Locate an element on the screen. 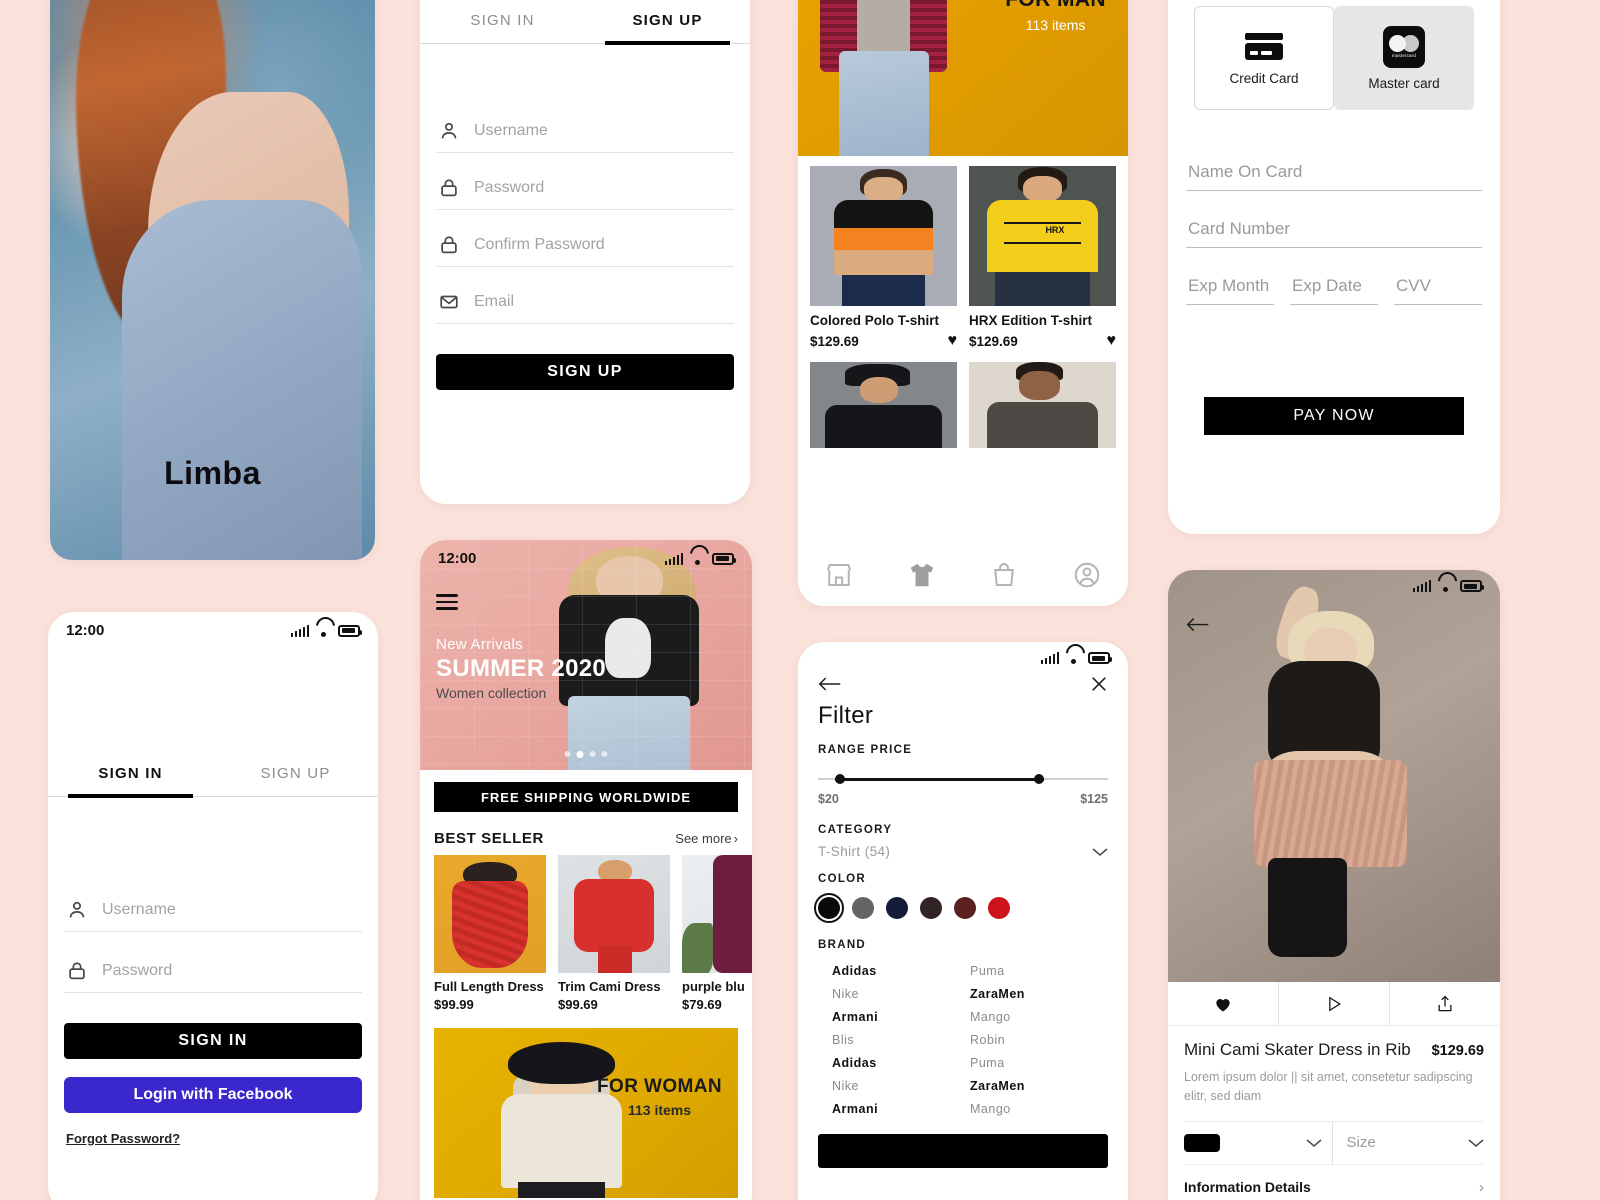 This screenshot has height=1200, width=1600. for-woman-banner: FOR WOMAN 113 items is located at coordinates (586, 1113).